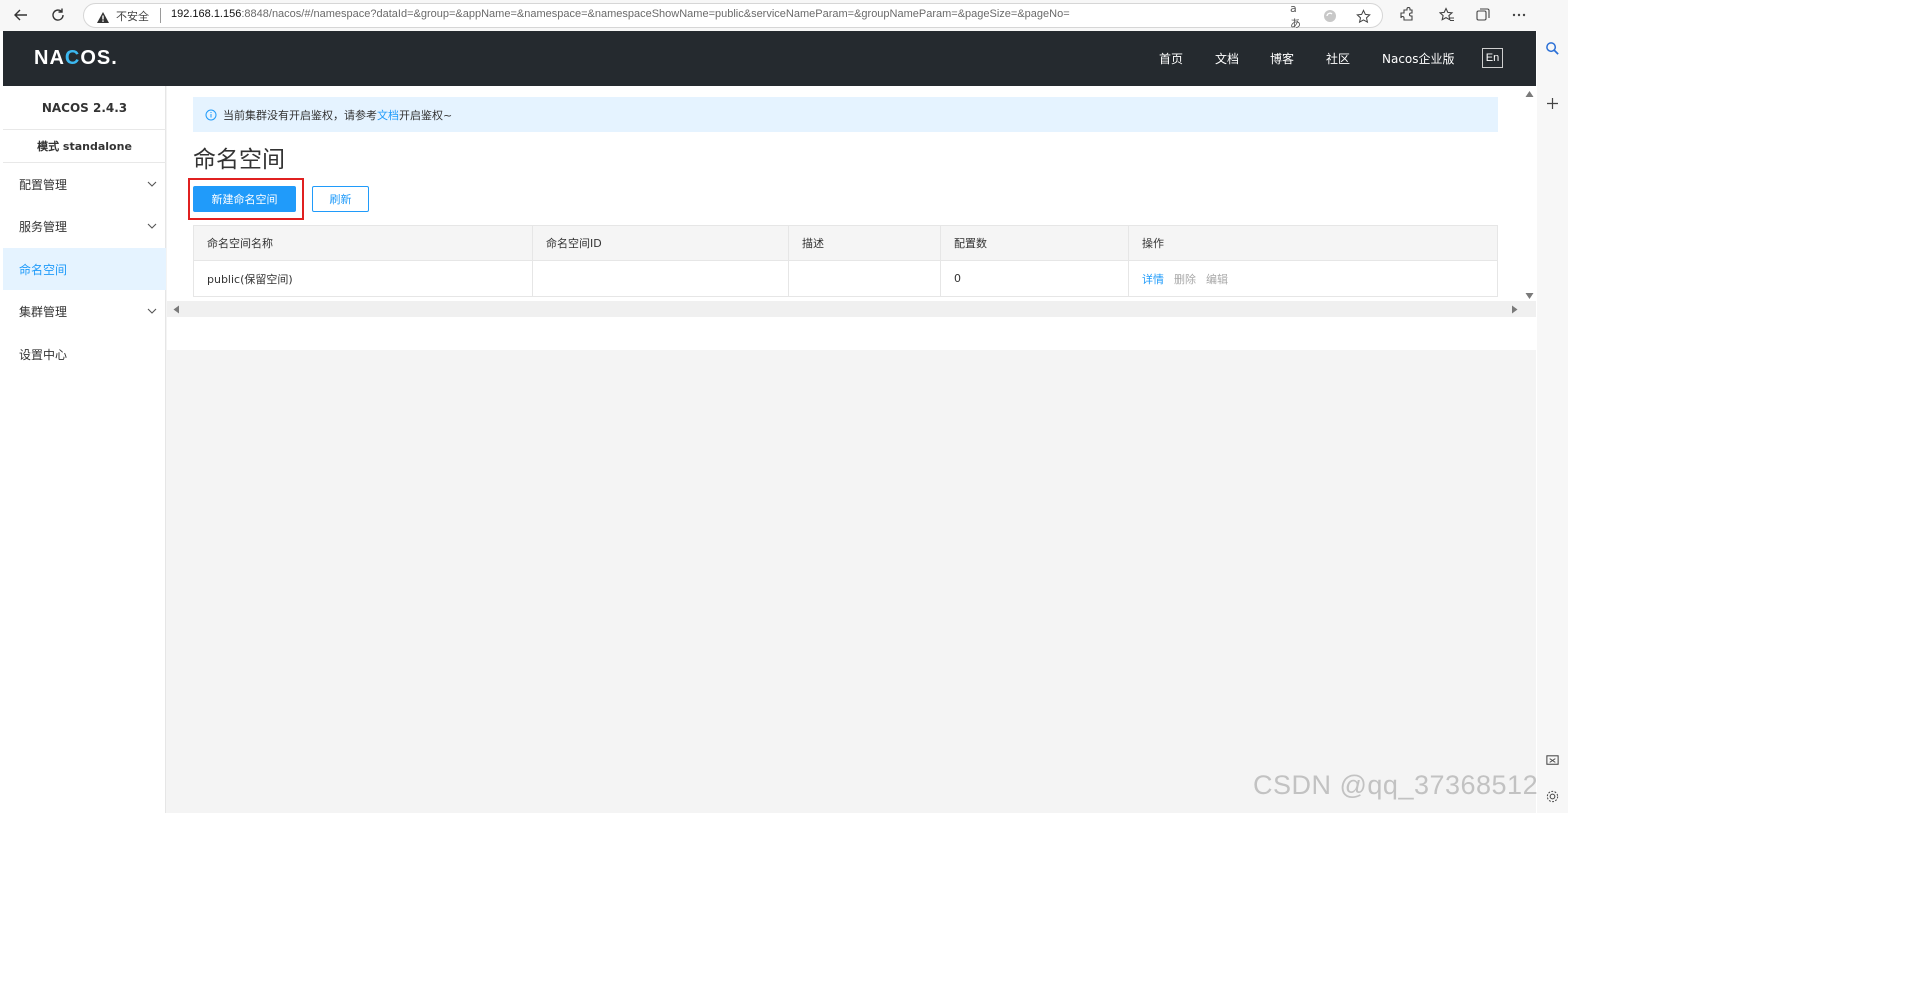  Describe the element at coordinates (1514, 309) in the screenshot. I see `scroll-right-arrow` at that location.